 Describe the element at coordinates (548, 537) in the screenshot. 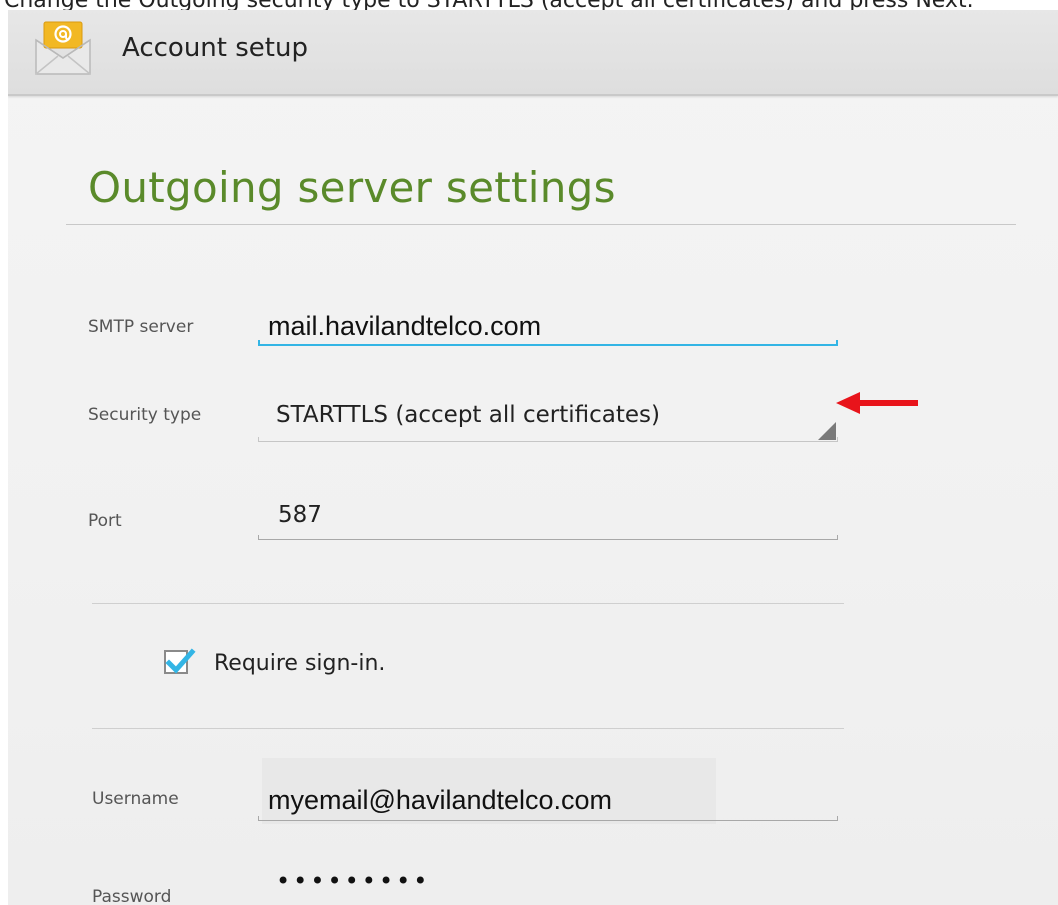

I see `port-underline` at that location.